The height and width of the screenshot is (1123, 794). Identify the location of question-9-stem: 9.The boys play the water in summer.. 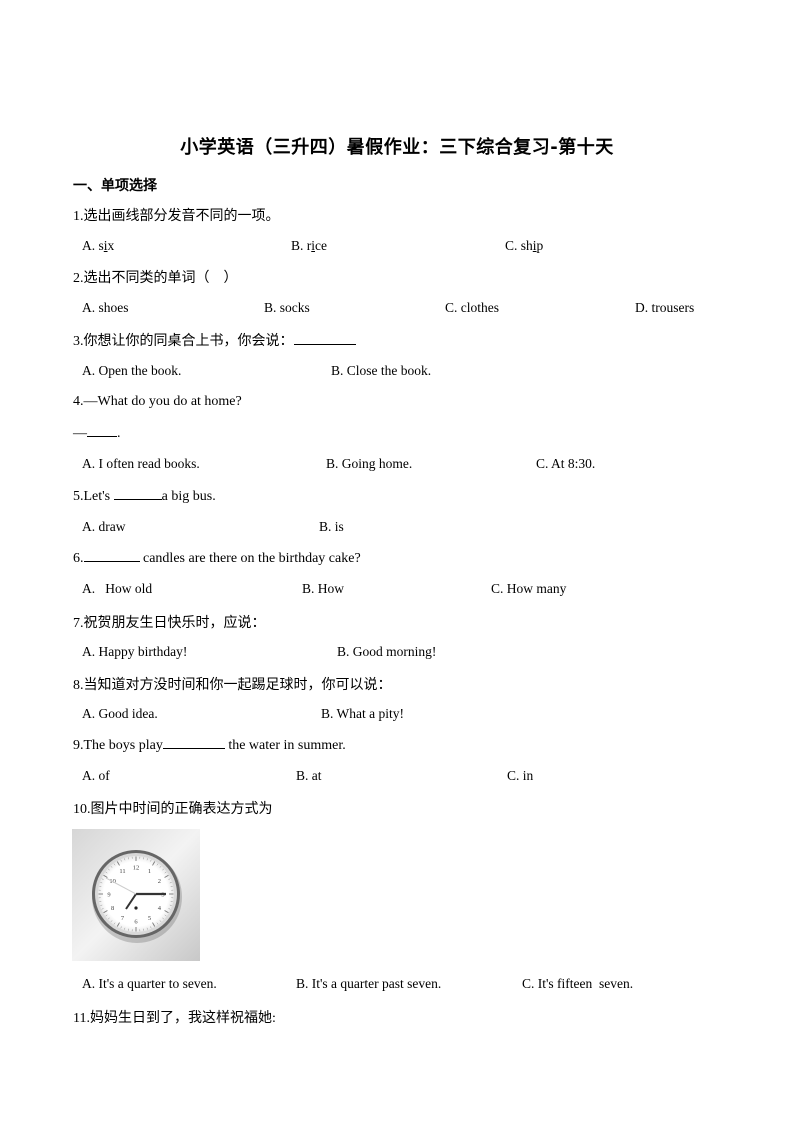
(209, 745).